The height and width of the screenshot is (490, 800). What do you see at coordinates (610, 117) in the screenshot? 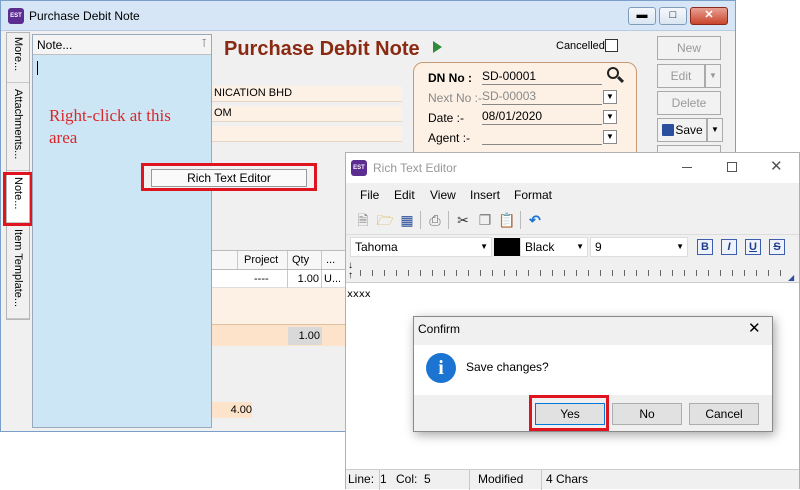
I see `date-dropdown: ▼` at bounding box center [610, 117].